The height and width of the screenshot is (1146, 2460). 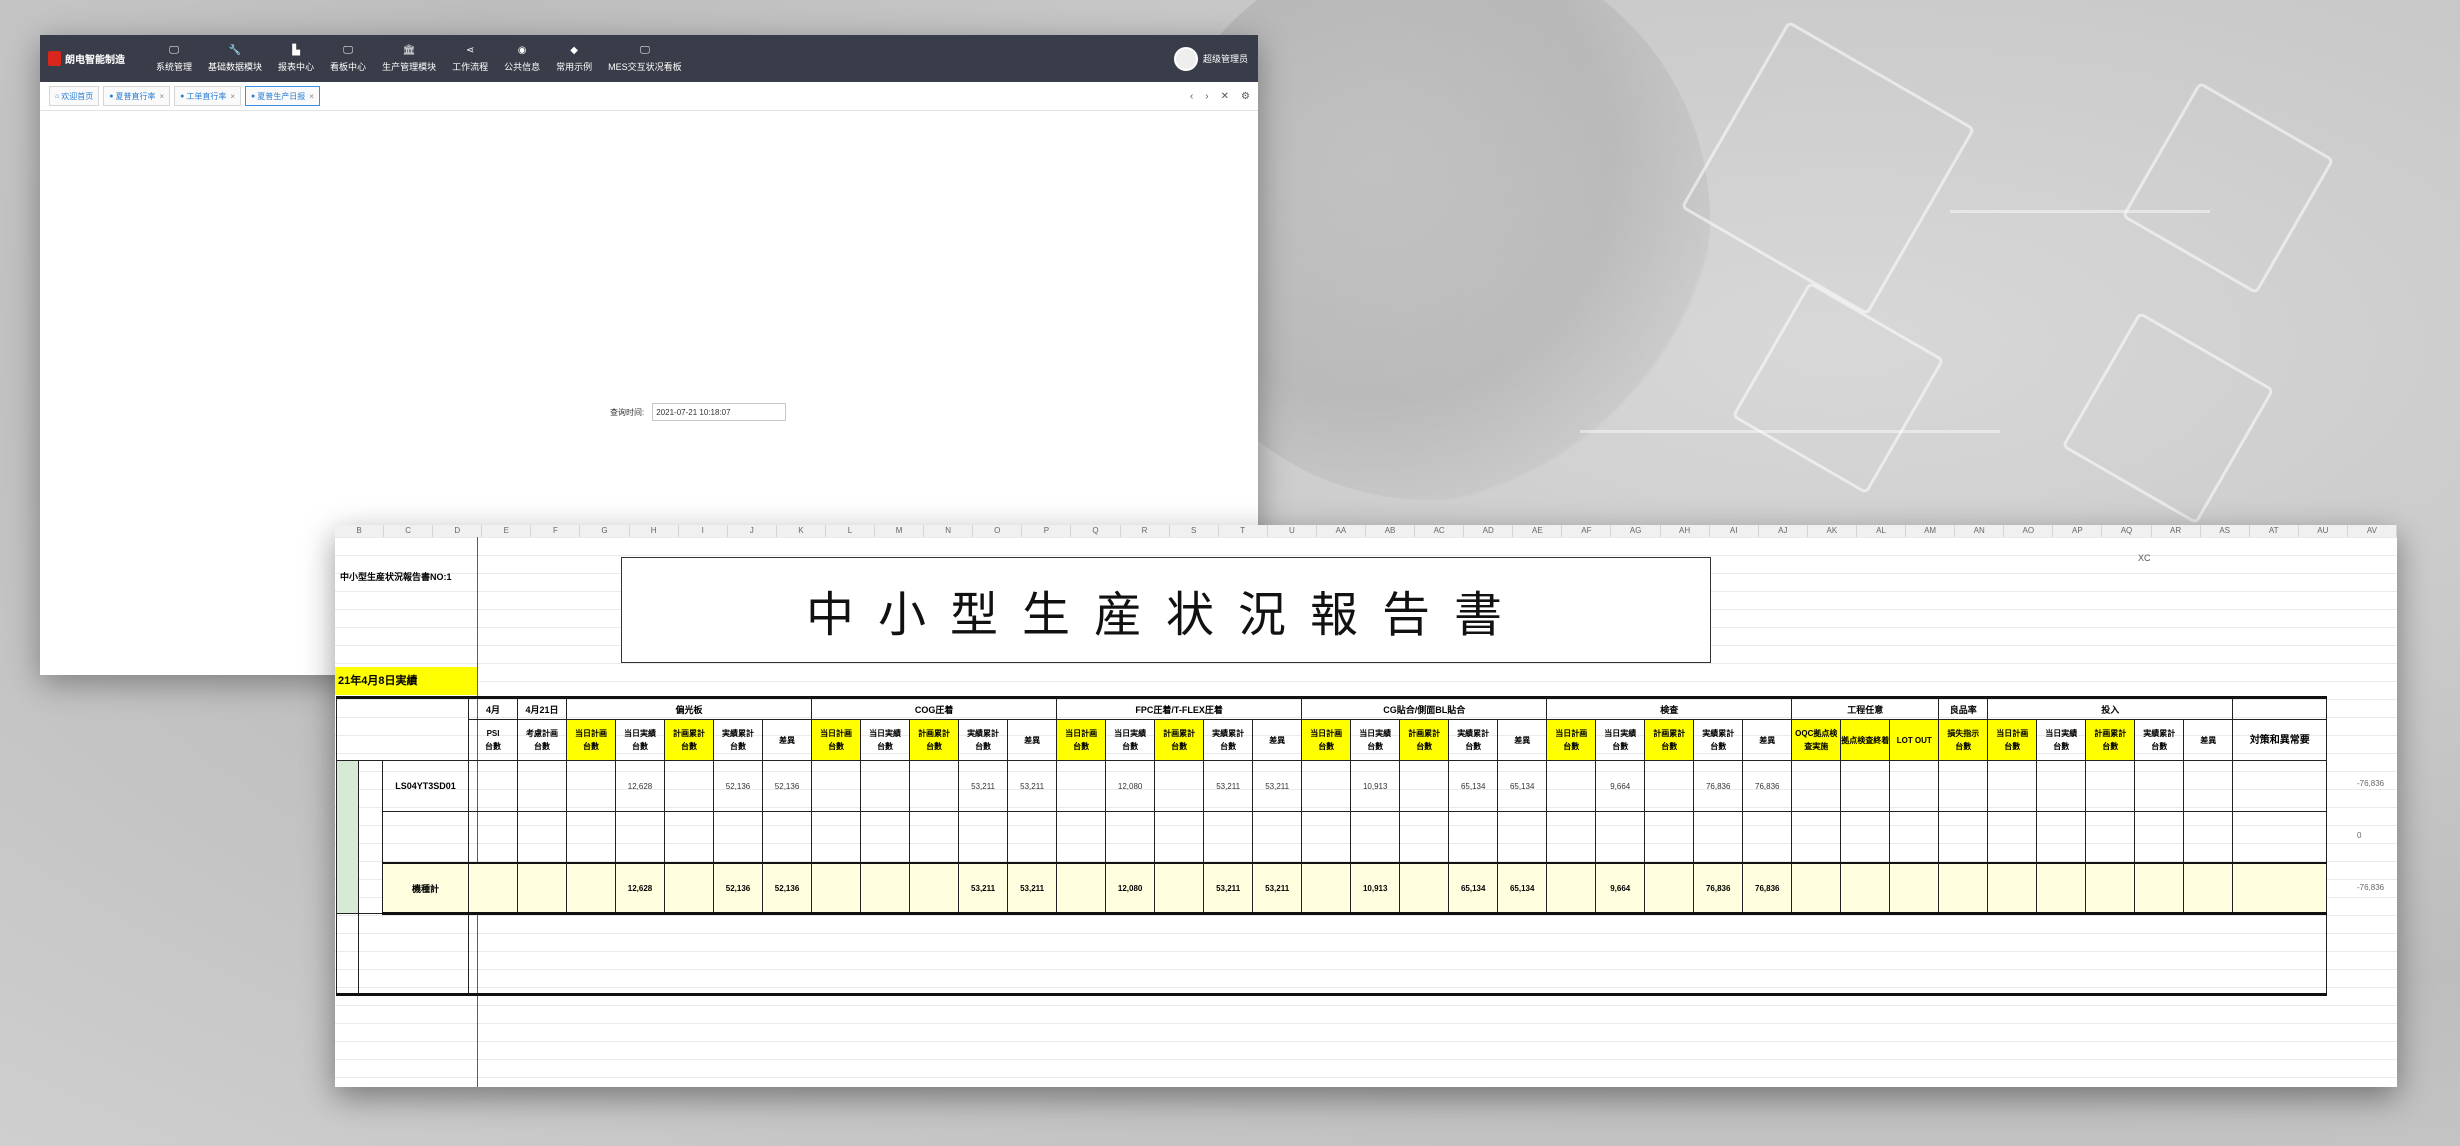 What do you see at coordinates (1538, 531) in the screenshot?
I see `column-letter: AE` at bounding box center [1538, 531].